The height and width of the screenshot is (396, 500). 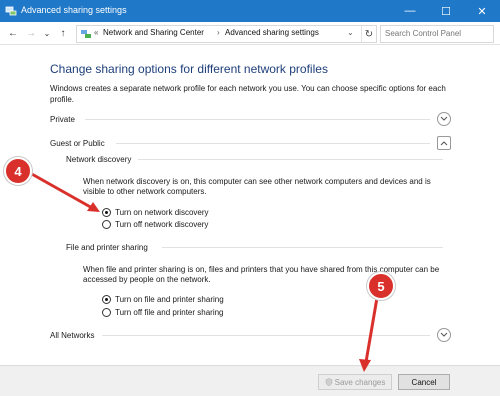 What do you see at coordinates (162, 224) in the screenshot?
I see `radio-label: Turn off network discovery` at bounding box center [162, 224].